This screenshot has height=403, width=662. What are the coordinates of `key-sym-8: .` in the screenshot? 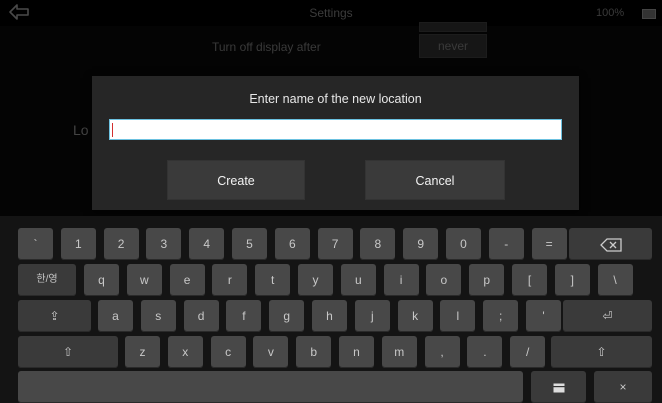 It's located at (485, 352).